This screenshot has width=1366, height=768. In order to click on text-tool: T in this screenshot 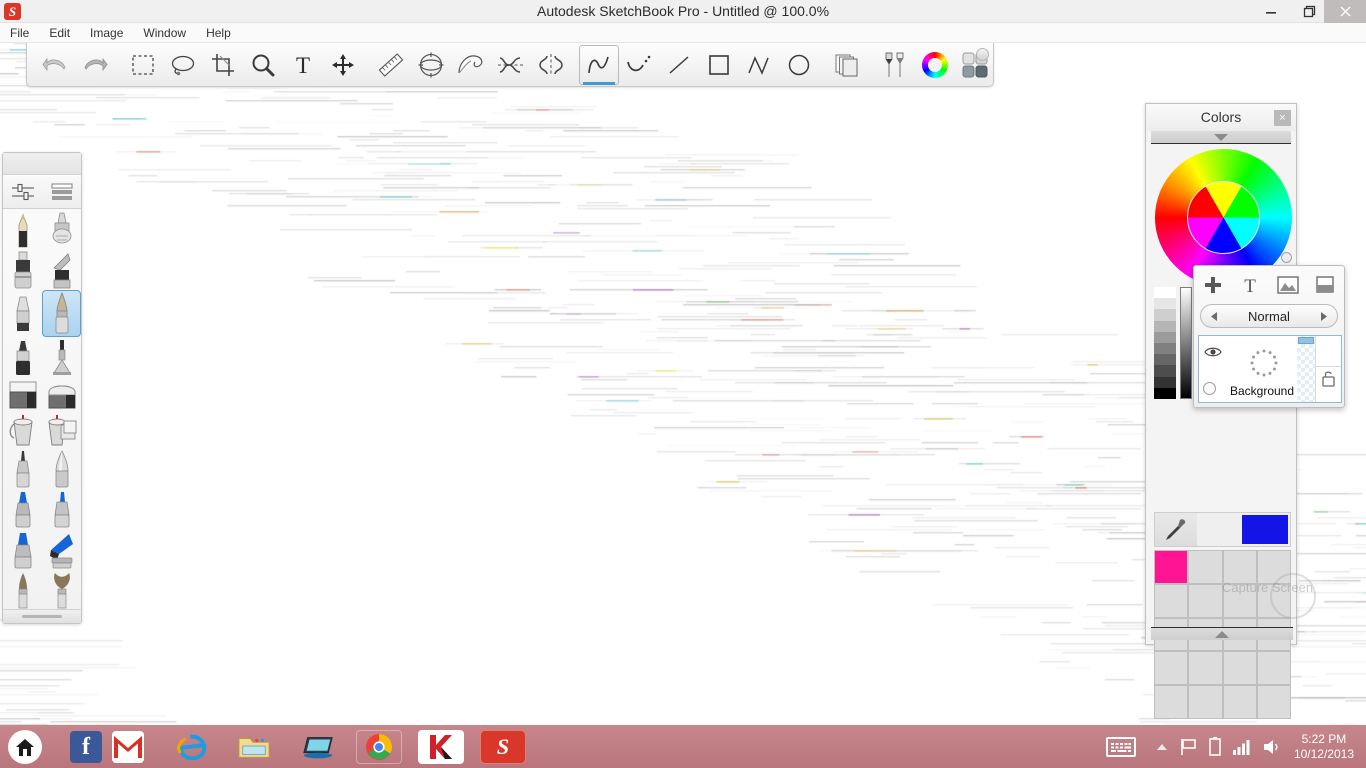, I will do `click(303, 65)`.